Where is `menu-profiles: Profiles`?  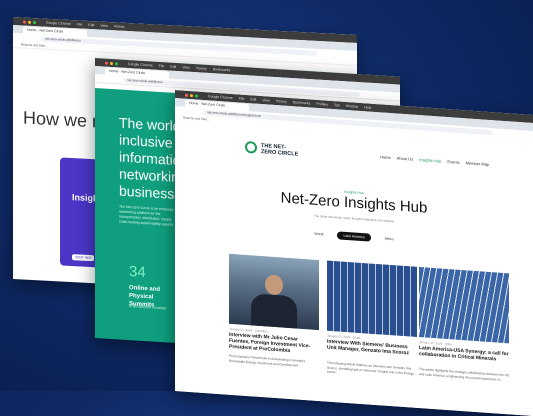
menu-profiles: Profiles is located at coordinates (322, 104).